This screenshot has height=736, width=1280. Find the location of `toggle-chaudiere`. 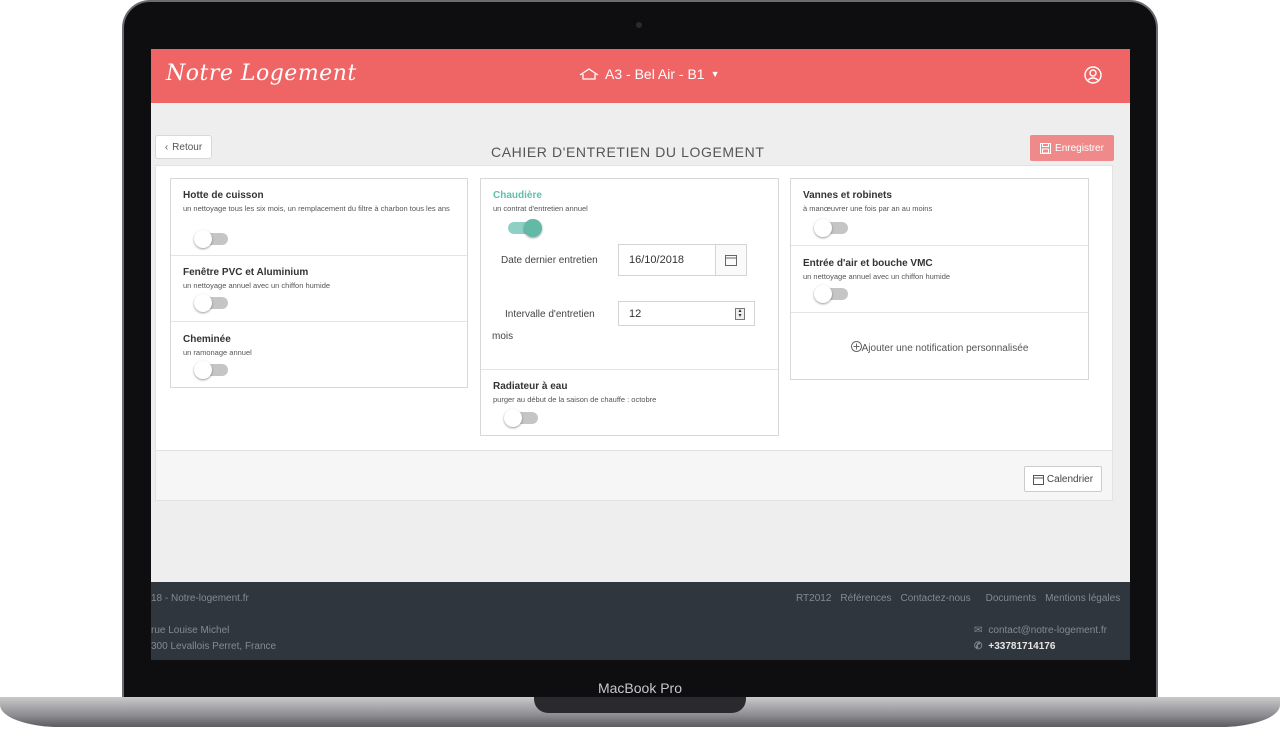

toggle-chaudiere is located at coordinates (525, 228).